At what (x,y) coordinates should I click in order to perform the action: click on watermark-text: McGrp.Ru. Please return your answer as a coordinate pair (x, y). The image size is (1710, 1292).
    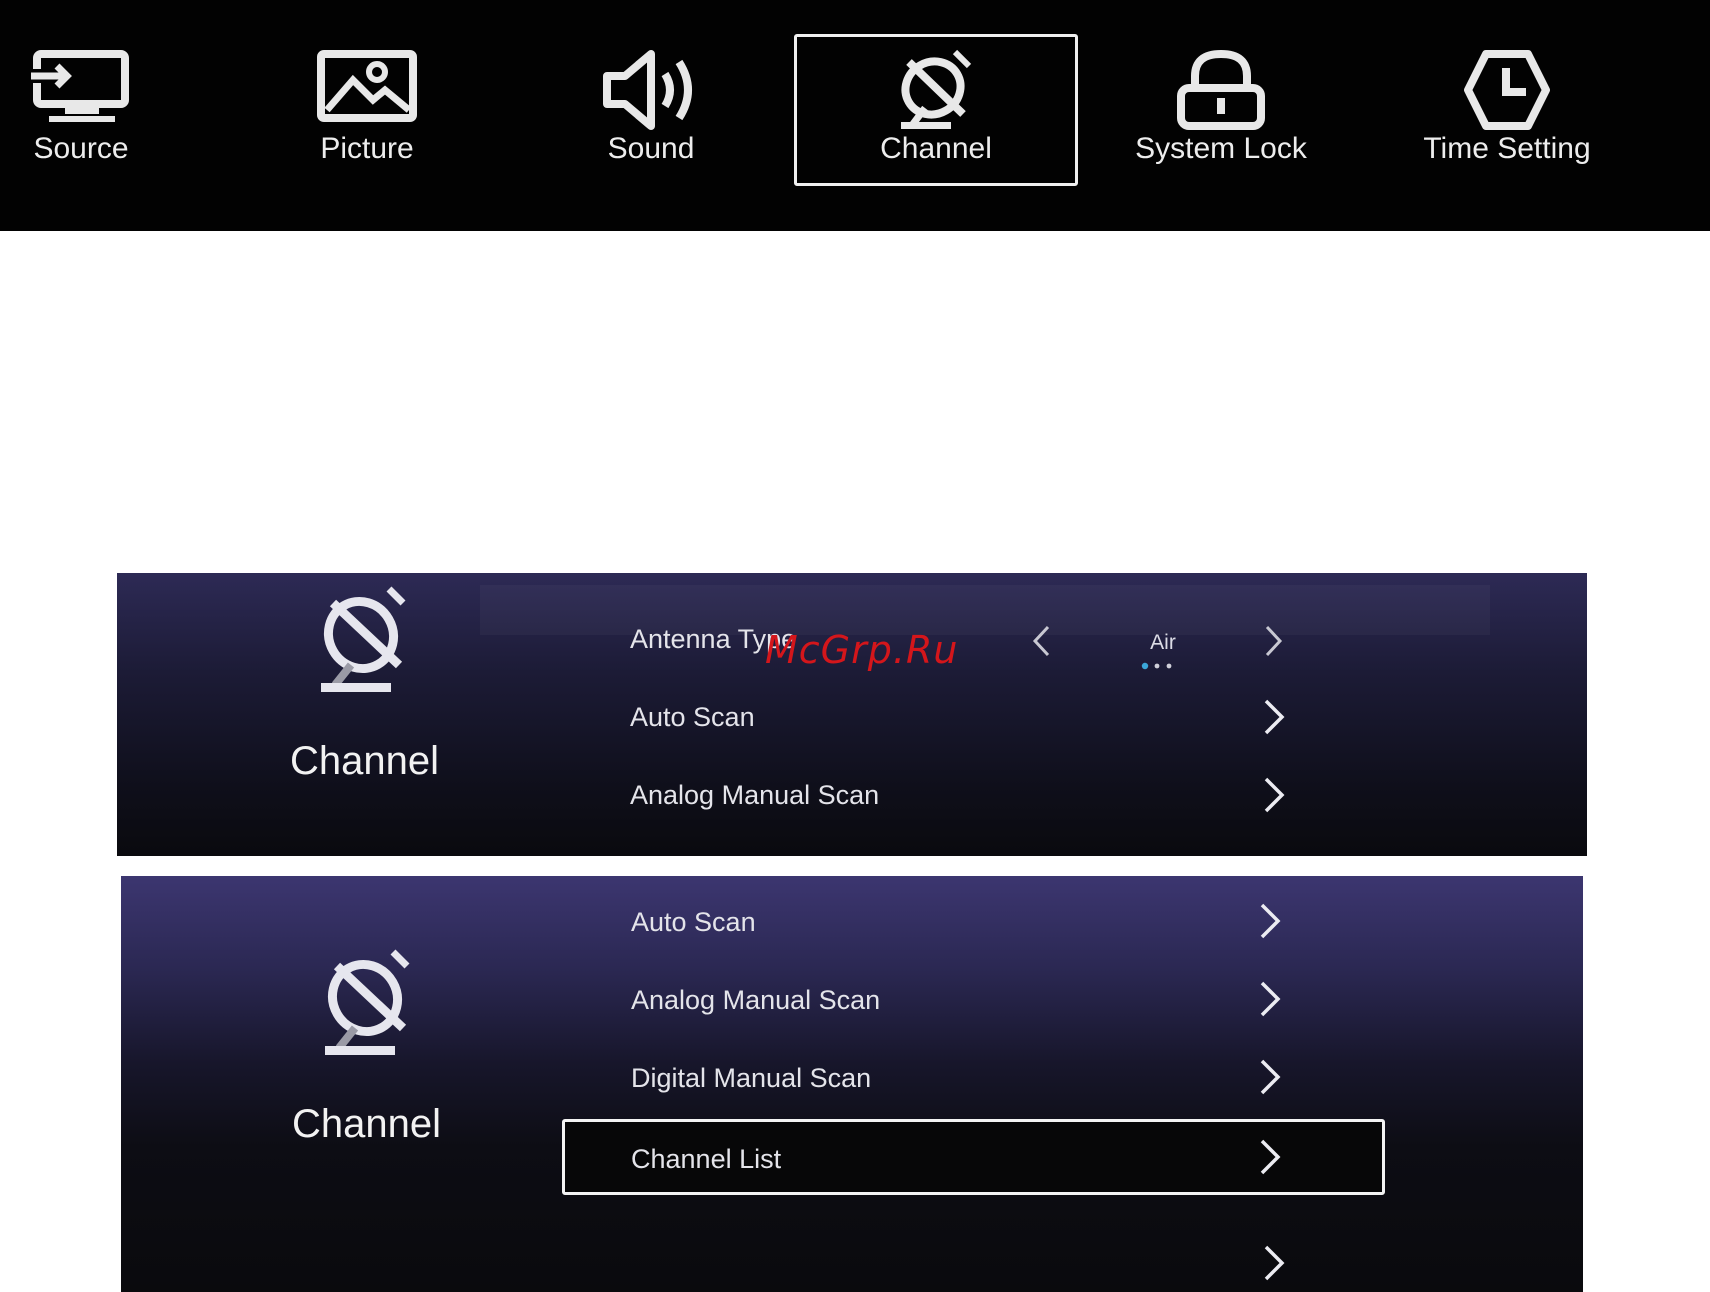
    Looking at the image, I should click on (862, 650).